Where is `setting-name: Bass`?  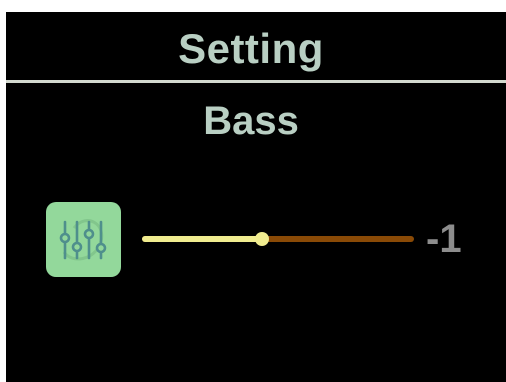 setting-name: Bass is located at coordinates (251, 121).